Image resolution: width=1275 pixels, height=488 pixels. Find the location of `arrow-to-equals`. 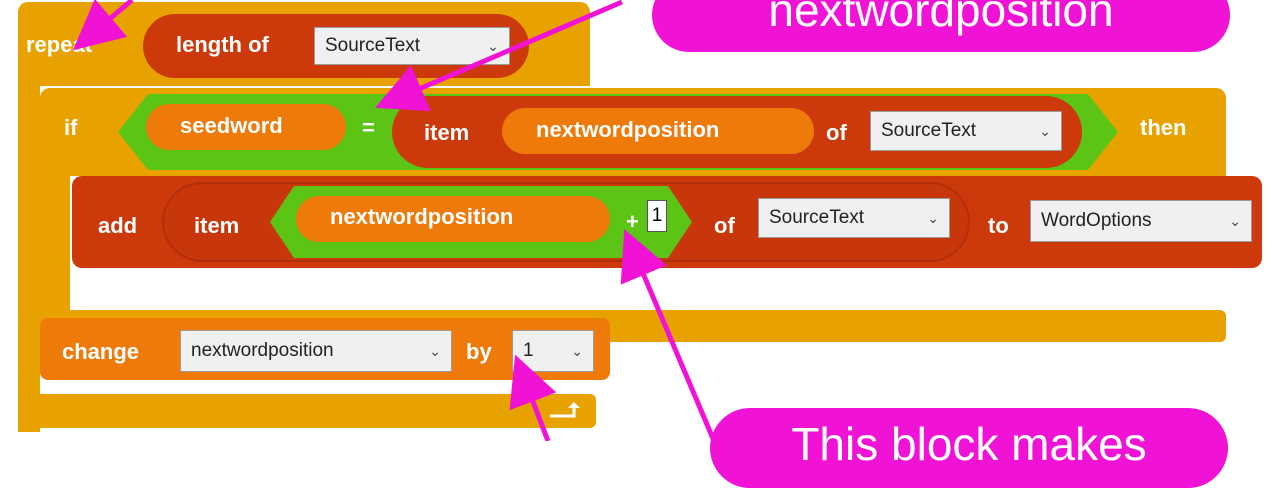

arrow-to-equals is located at coordinates (499, 56).